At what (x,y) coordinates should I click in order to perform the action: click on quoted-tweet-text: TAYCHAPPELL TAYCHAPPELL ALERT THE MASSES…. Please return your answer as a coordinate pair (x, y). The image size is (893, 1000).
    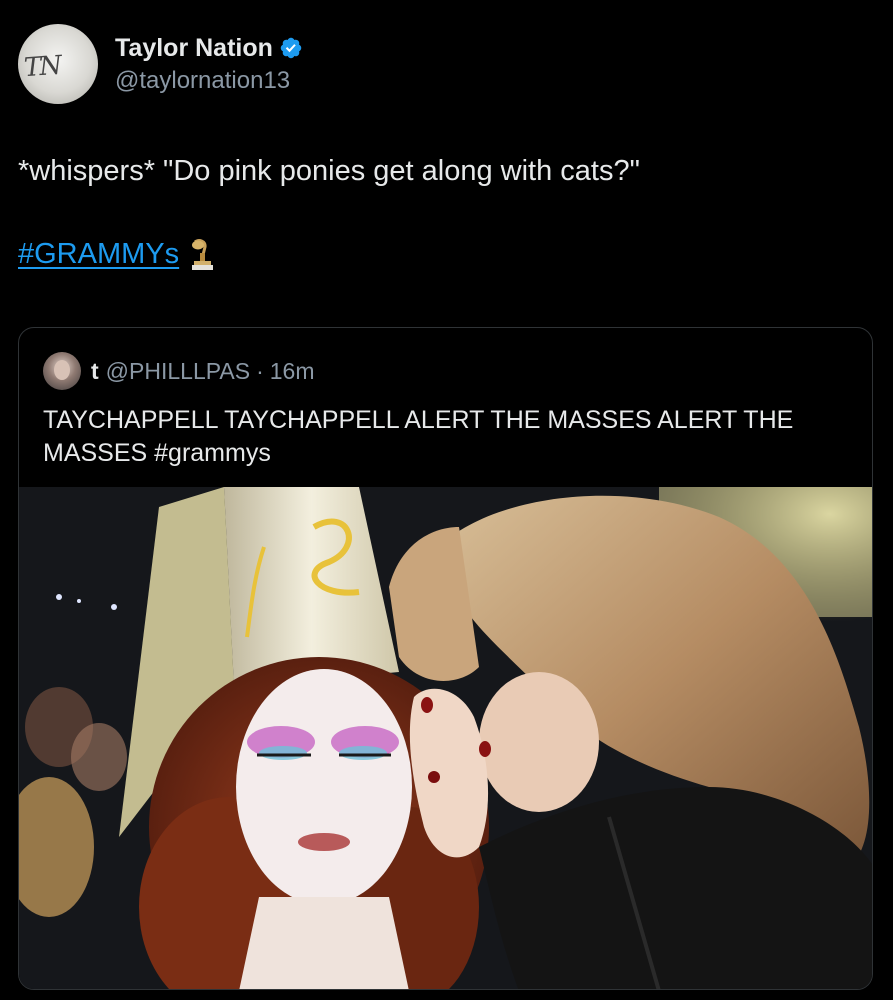
    Looking at the image, I should click on (418, 436).